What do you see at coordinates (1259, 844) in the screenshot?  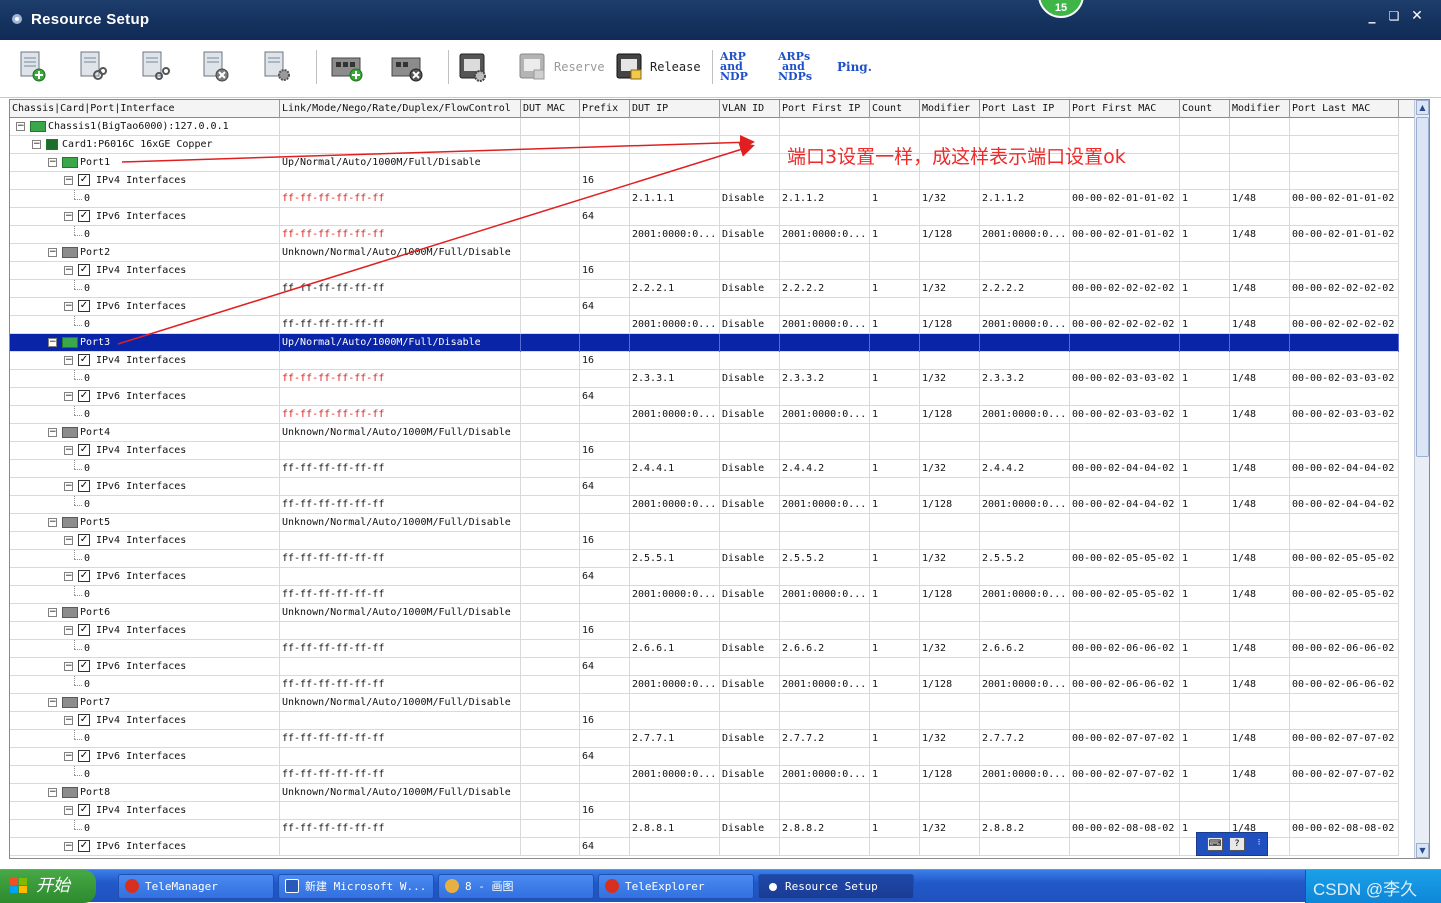 I see `ime-menu-icon: ⁝` at bounding box center [1259, 844].